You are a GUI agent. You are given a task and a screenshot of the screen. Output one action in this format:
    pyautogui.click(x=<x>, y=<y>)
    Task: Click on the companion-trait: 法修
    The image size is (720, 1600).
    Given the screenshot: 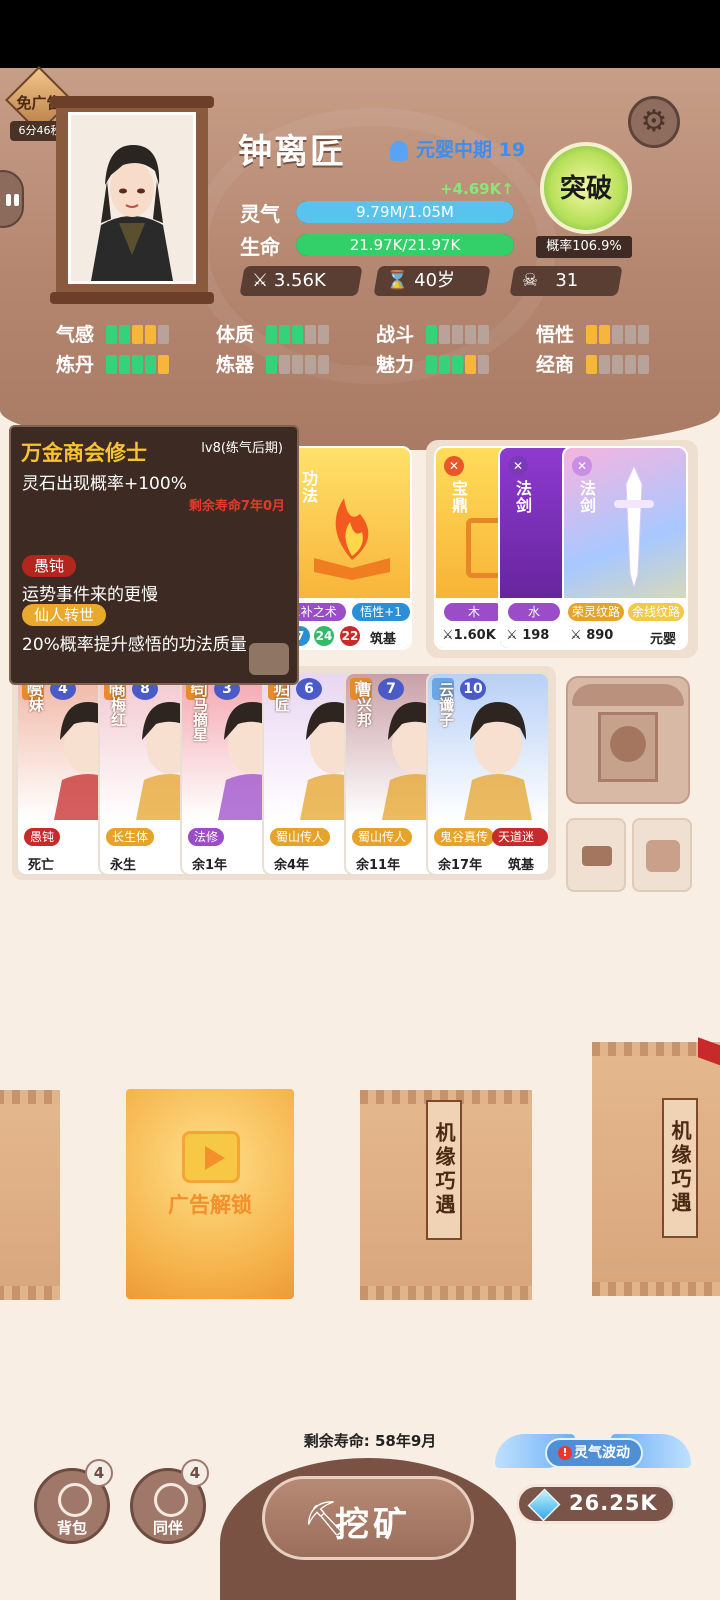 What is the action you would take?
    pyautogui.click(x=206, y=837)
    